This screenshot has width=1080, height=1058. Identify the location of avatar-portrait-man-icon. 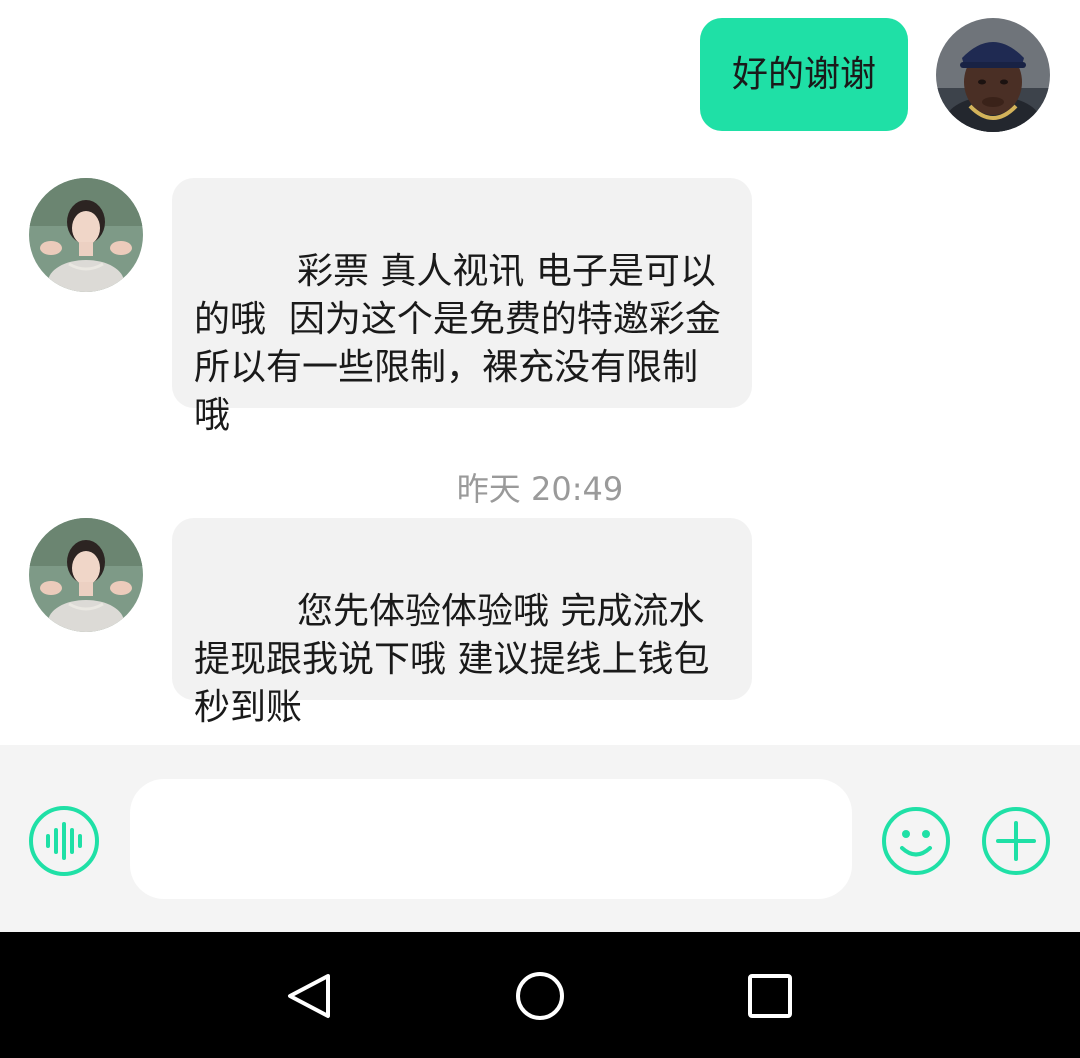
(993, 75).